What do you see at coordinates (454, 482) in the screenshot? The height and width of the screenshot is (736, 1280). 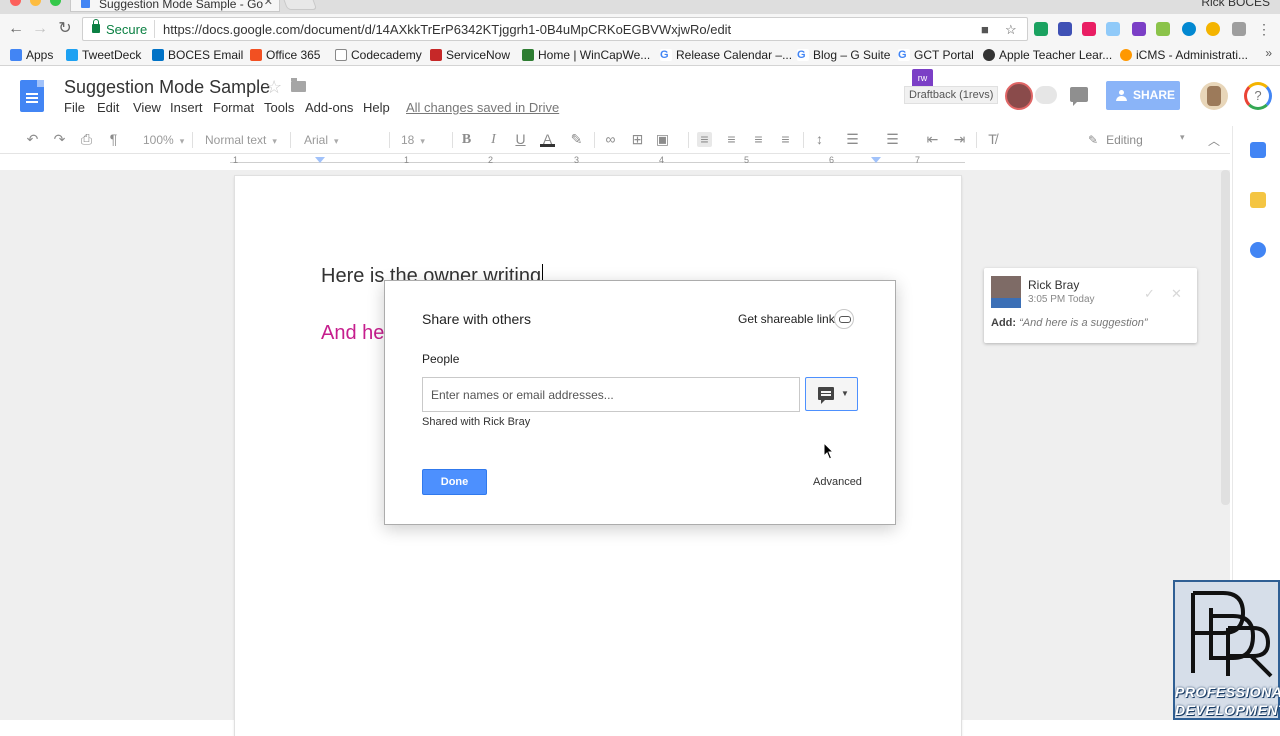 I see `done-button: Done` at bounding box center [454, 482].